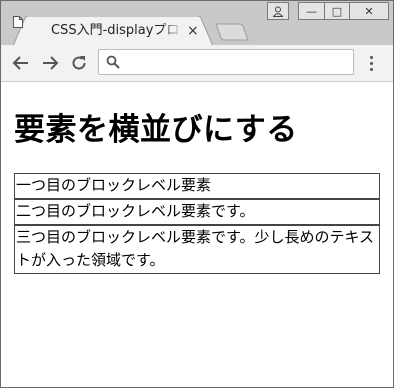 Image resolution: width=394 pixels, height=388 pixels. What do you see at coordinates (18, 22) in the screenshot?
I see `page-icon` at bounding box center [18, 22].